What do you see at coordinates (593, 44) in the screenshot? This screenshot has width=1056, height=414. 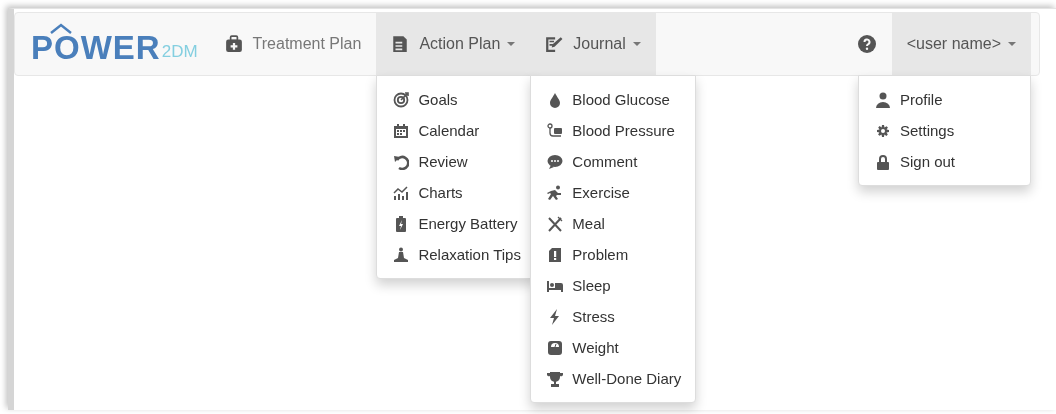 I see `nav-menu-button: Journal` at bounding box center [593, 44].